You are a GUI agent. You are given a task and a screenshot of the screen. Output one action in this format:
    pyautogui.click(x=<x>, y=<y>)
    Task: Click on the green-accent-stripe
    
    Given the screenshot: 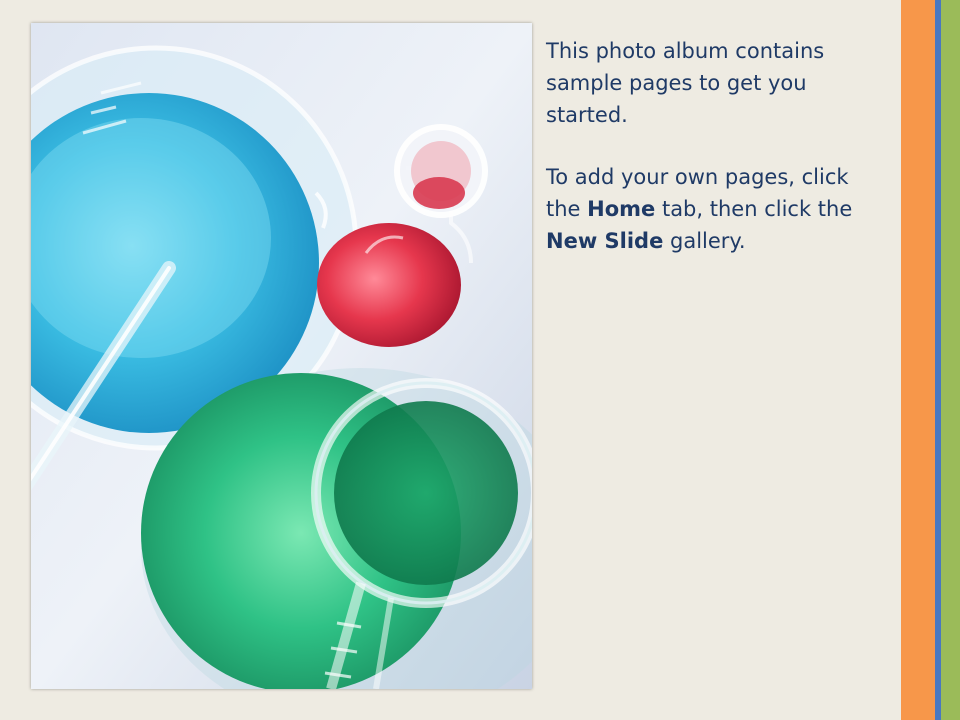 What is the action you would take?
    pyautogui.click(x=950, y=360)
    